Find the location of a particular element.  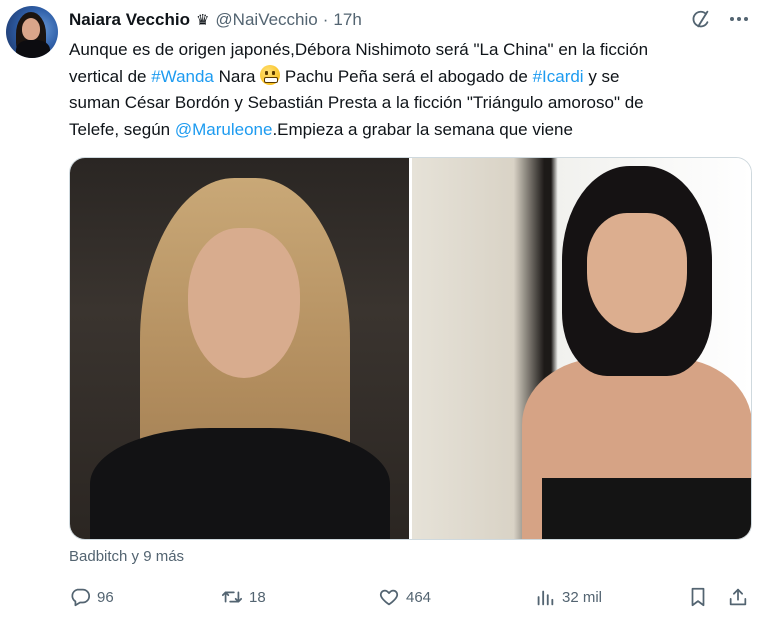

views-icon is located at coordinates (545, 598).